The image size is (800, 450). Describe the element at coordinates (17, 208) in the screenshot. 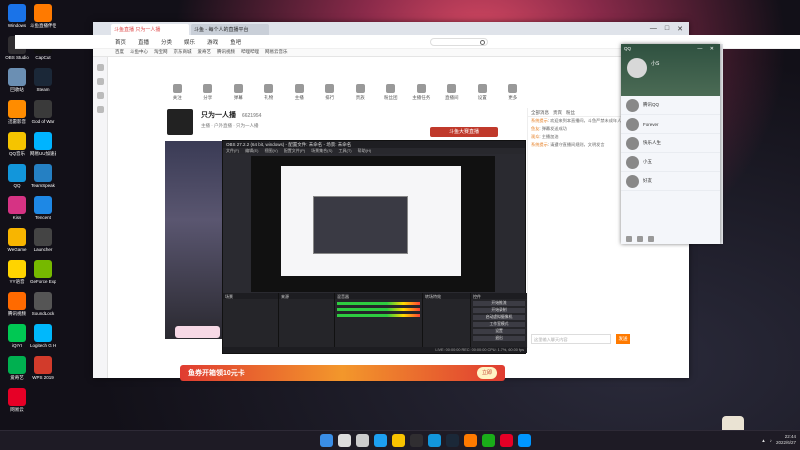

I see `desktop-icon: Kiss` at that location.